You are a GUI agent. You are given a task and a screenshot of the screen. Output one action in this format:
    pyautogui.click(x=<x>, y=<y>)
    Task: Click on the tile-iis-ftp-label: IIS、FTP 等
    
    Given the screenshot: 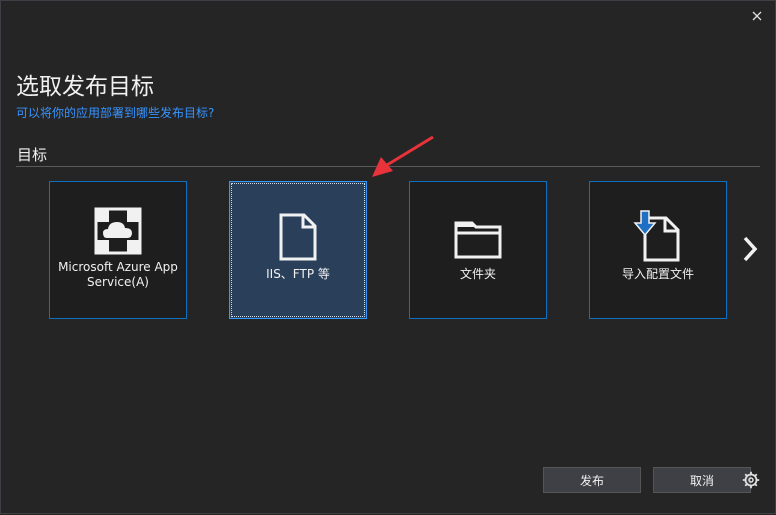 What is the action you would take?
    pyautogui.click(x=298, y=274)
    